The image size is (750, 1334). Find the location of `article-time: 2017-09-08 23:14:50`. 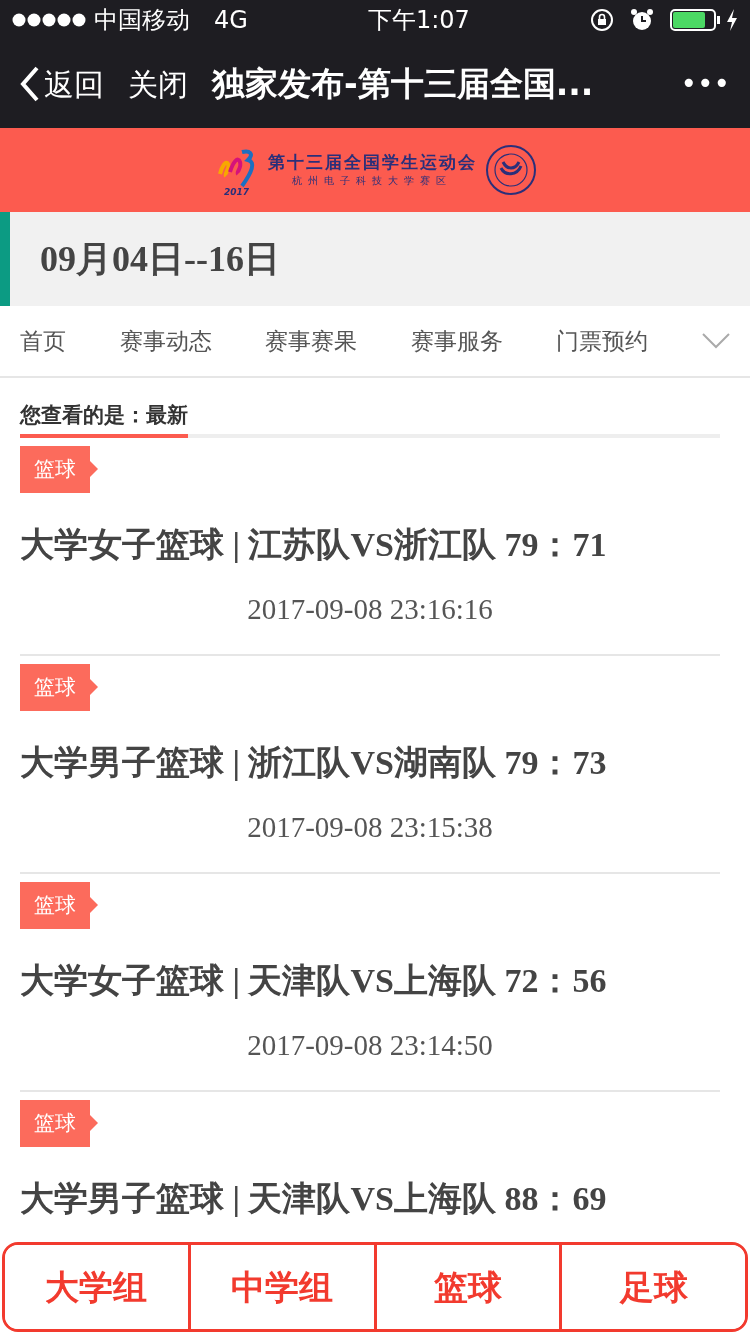

article-time: 2017-09-08 23:14:50 is located at coordinates (370, 1045).